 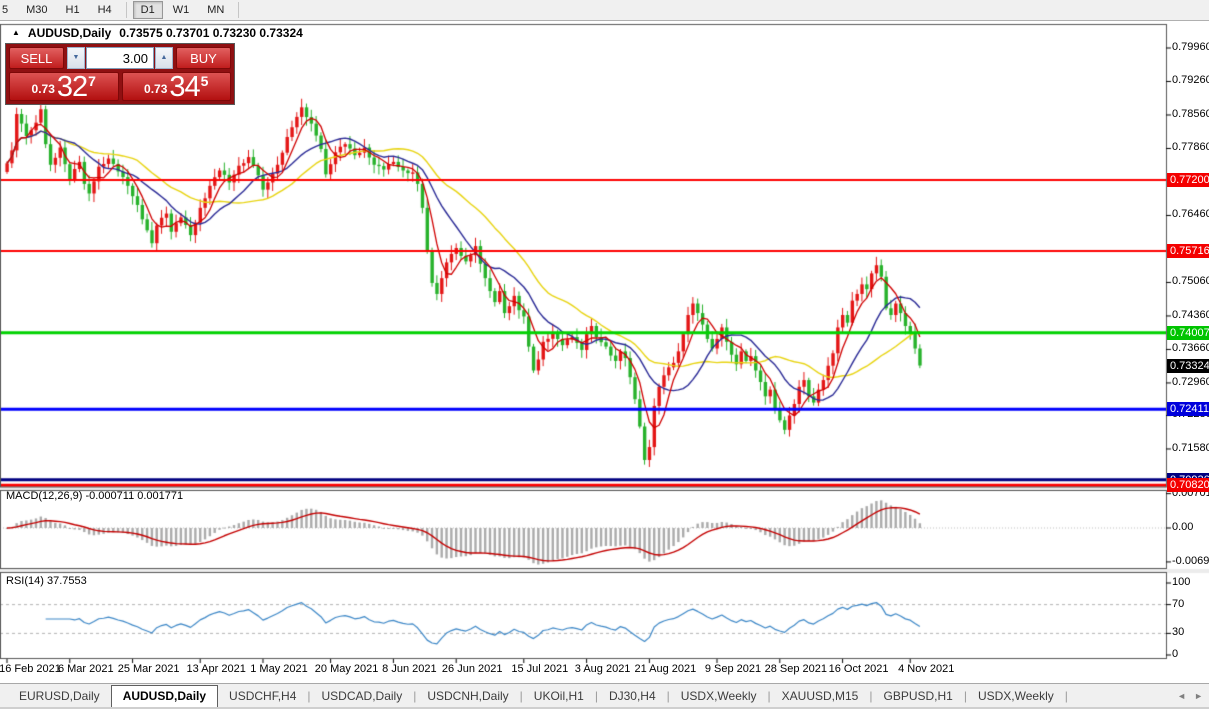 I want to click on sell-price-pip: 7, so click(x=92, y=81).